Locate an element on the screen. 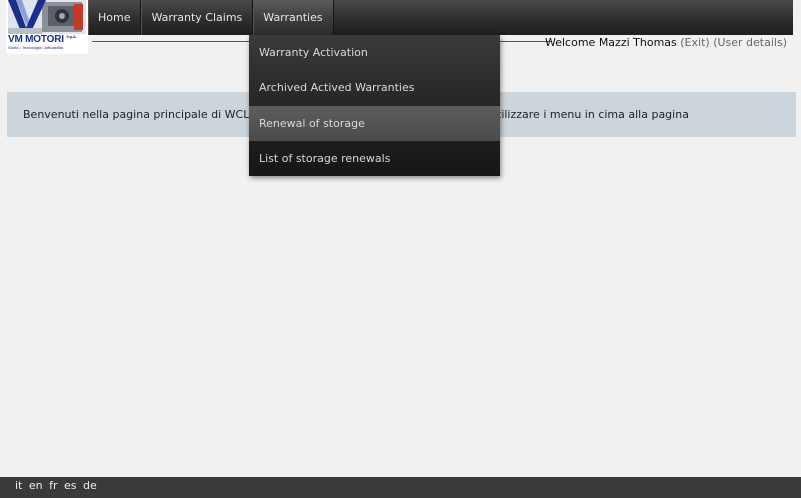  nav-item-warranty-claims: Warranty Claims is located at coordinates (197, 17).